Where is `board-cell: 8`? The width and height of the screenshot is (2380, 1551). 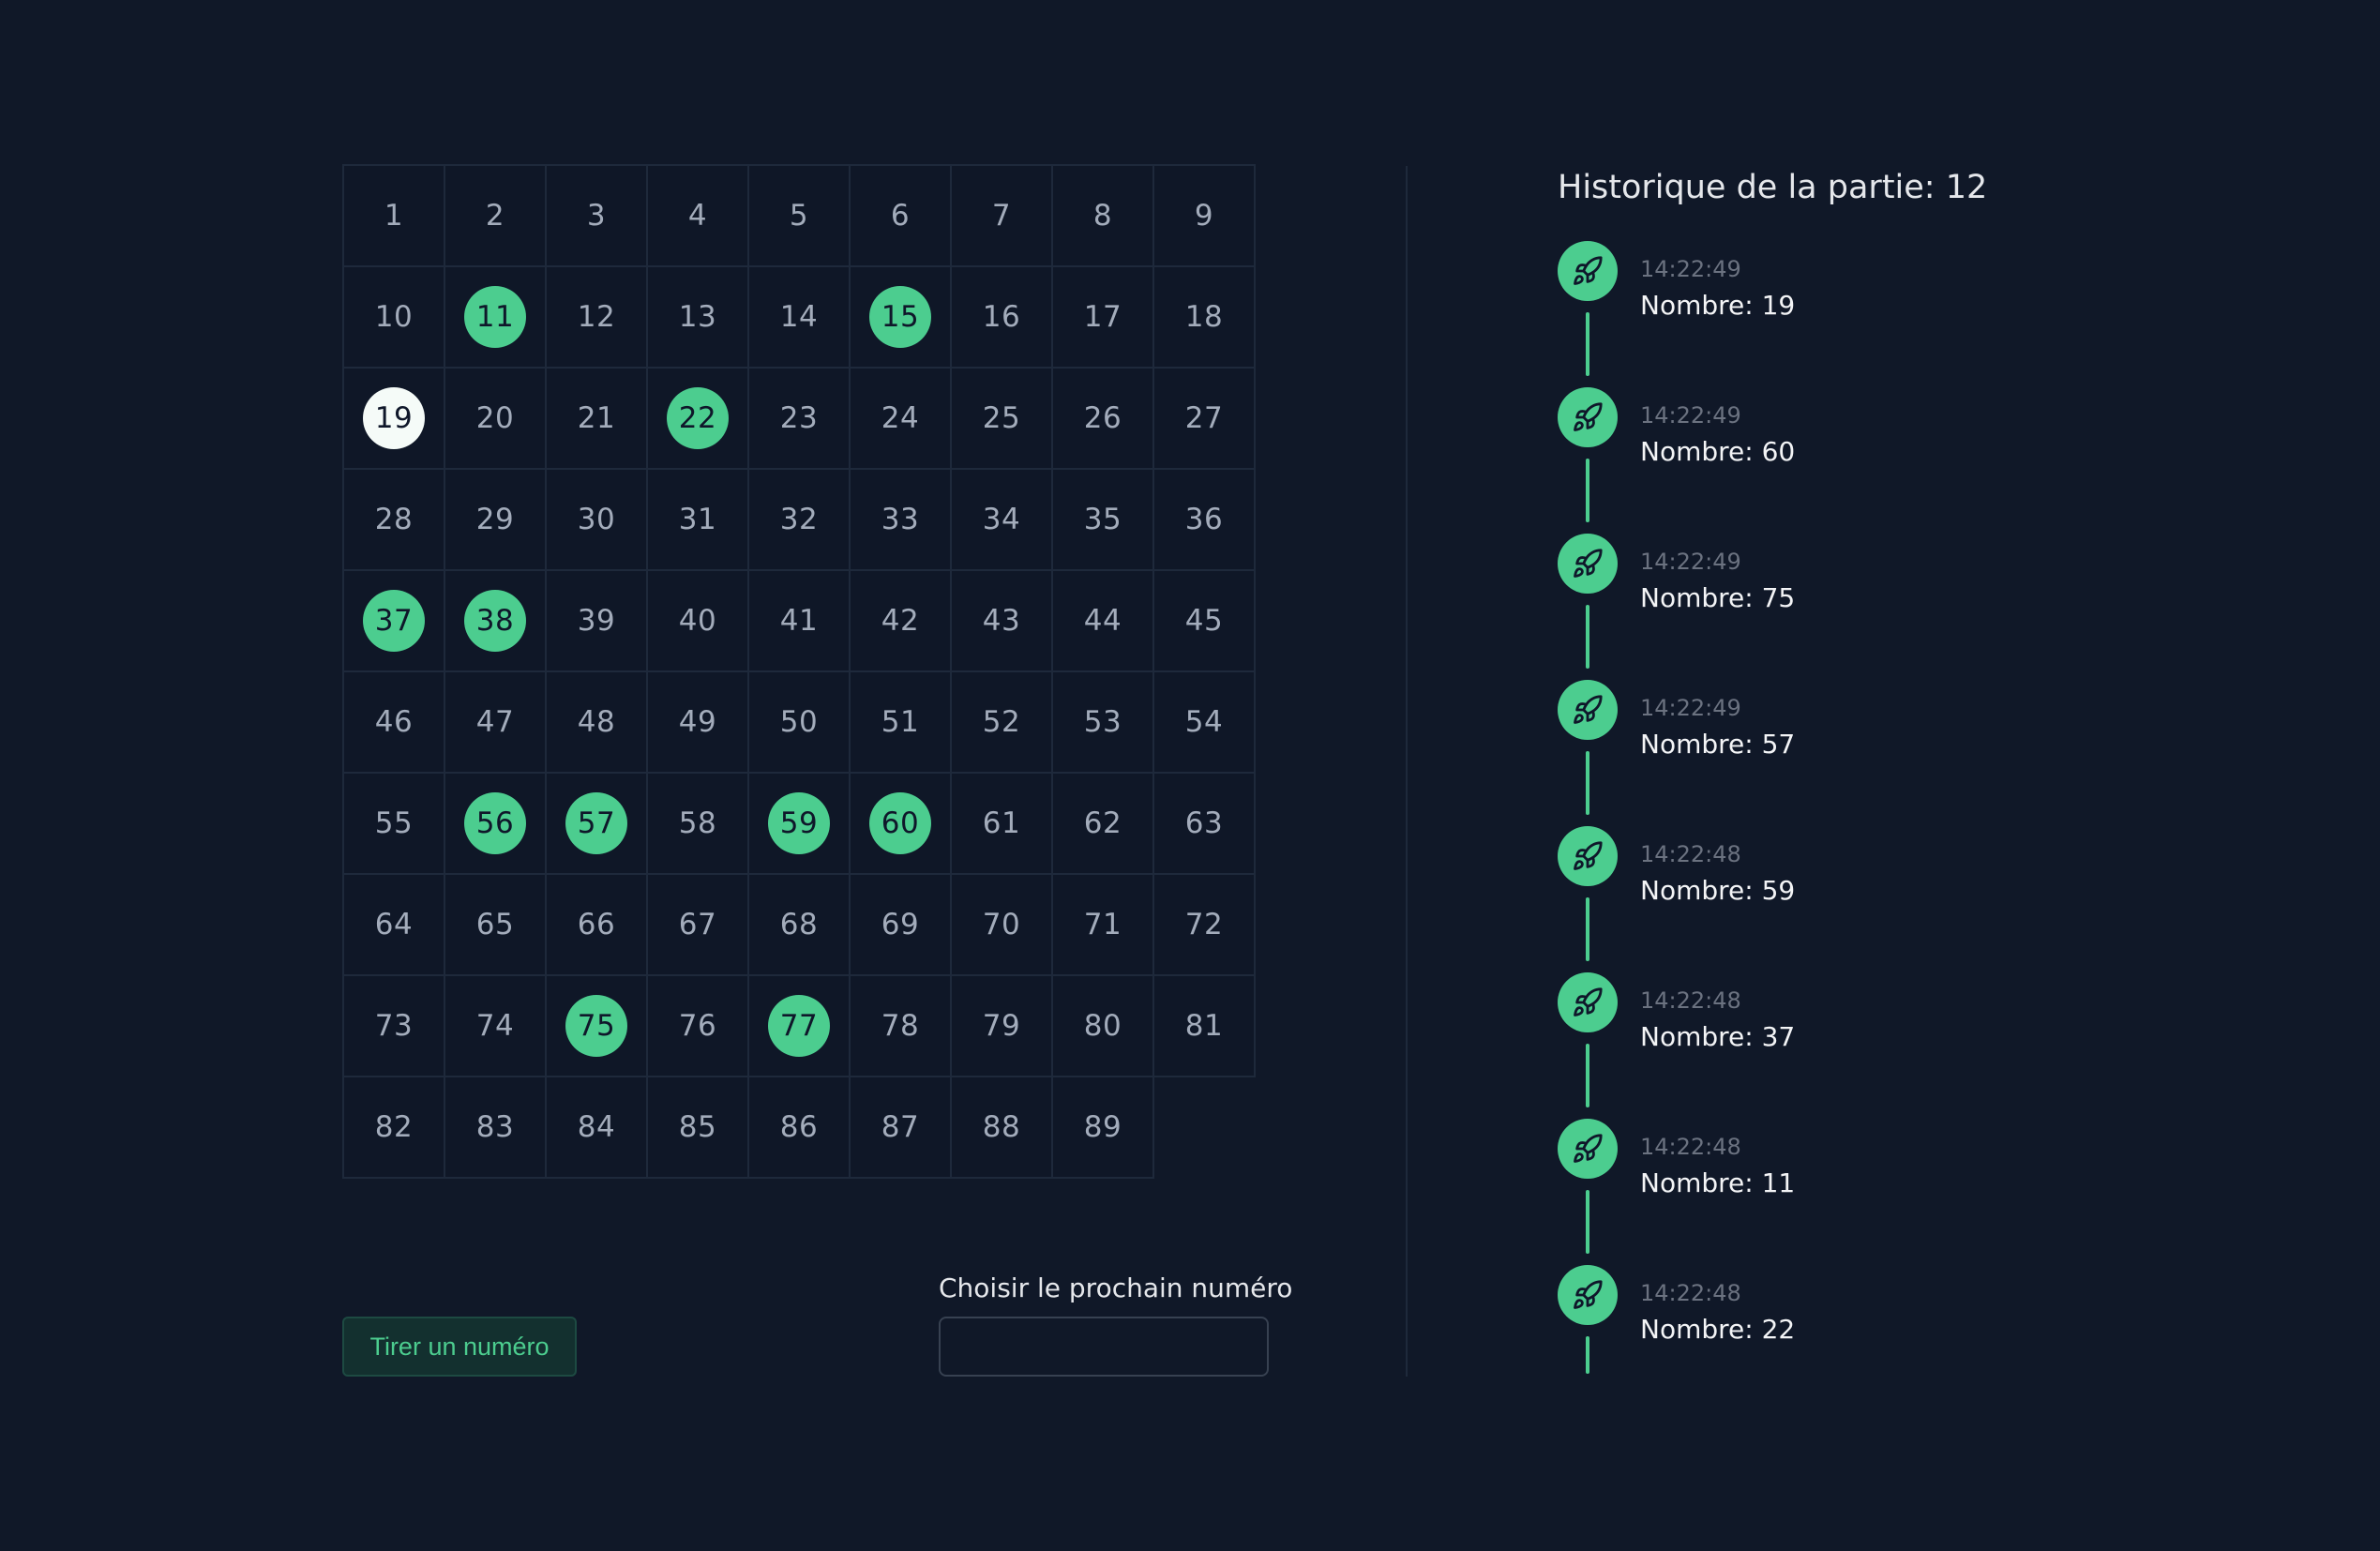
board-cell: 8 is located at coordinates (1102, 215).